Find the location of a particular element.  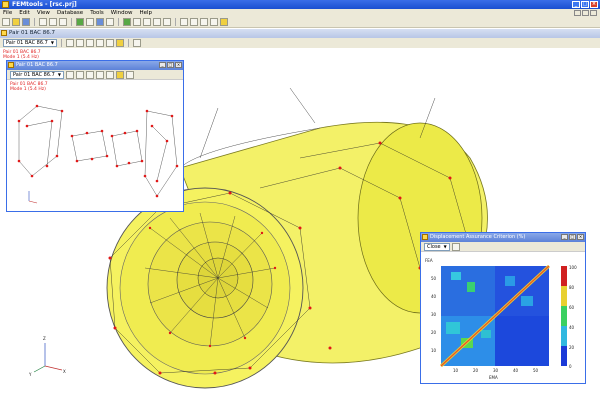

mac-heatmap is located at coordinates (495, 316).